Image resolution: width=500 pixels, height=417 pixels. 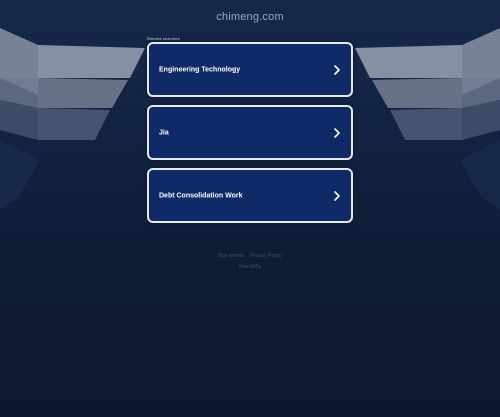 What do you see at coordinates (232, 256) in the screenshot?
I see `buy-domain-link: Buy domain` at bounding box center [232, 256].